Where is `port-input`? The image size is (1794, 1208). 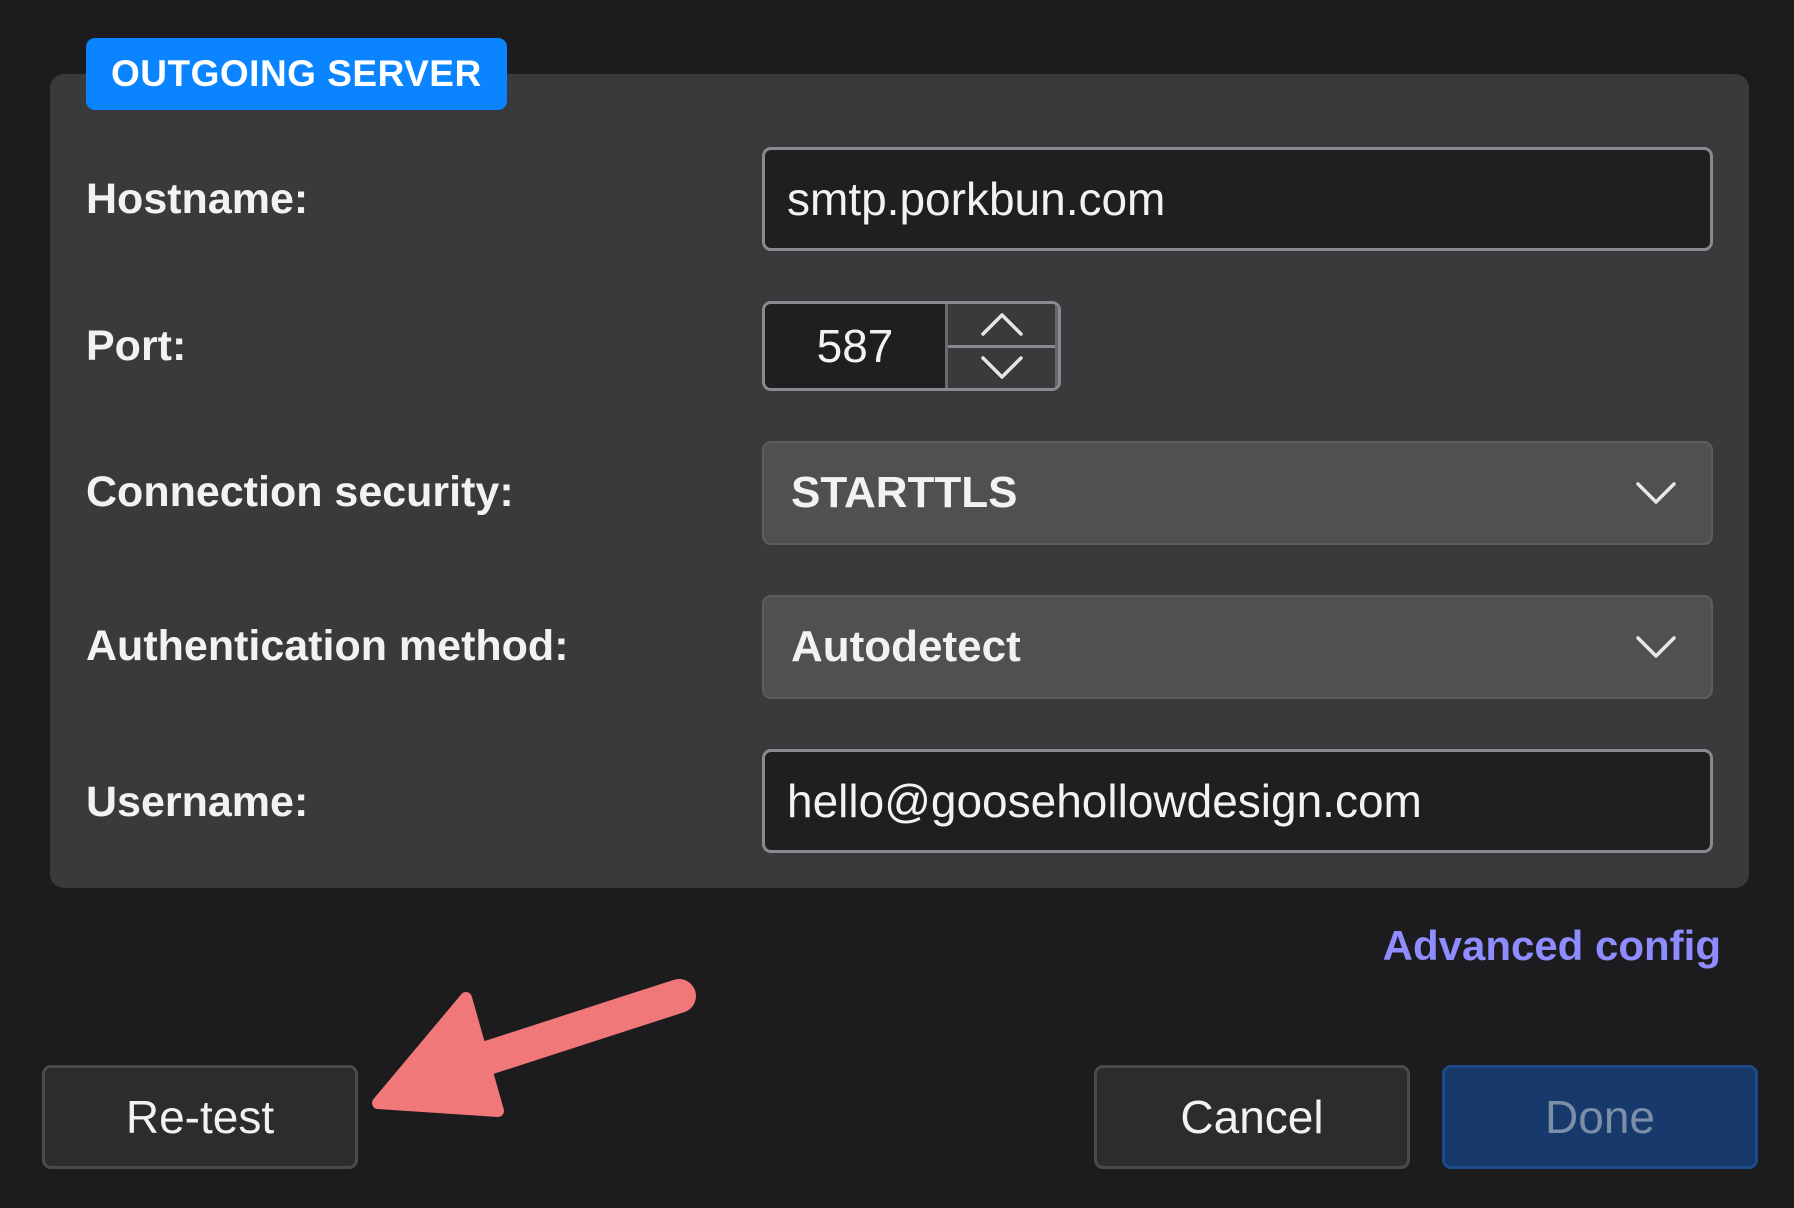
port-input is located at coordinates (856, 346).